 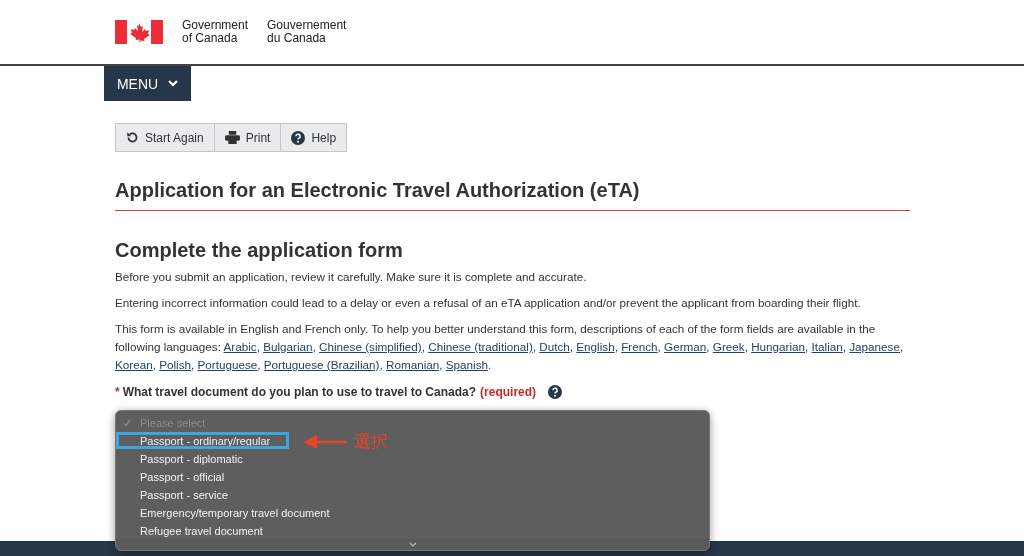 What do you see at coordinates (554, 346) in the screenshot?
I see `language-link: Dutch` at bounding box center [554, 346].